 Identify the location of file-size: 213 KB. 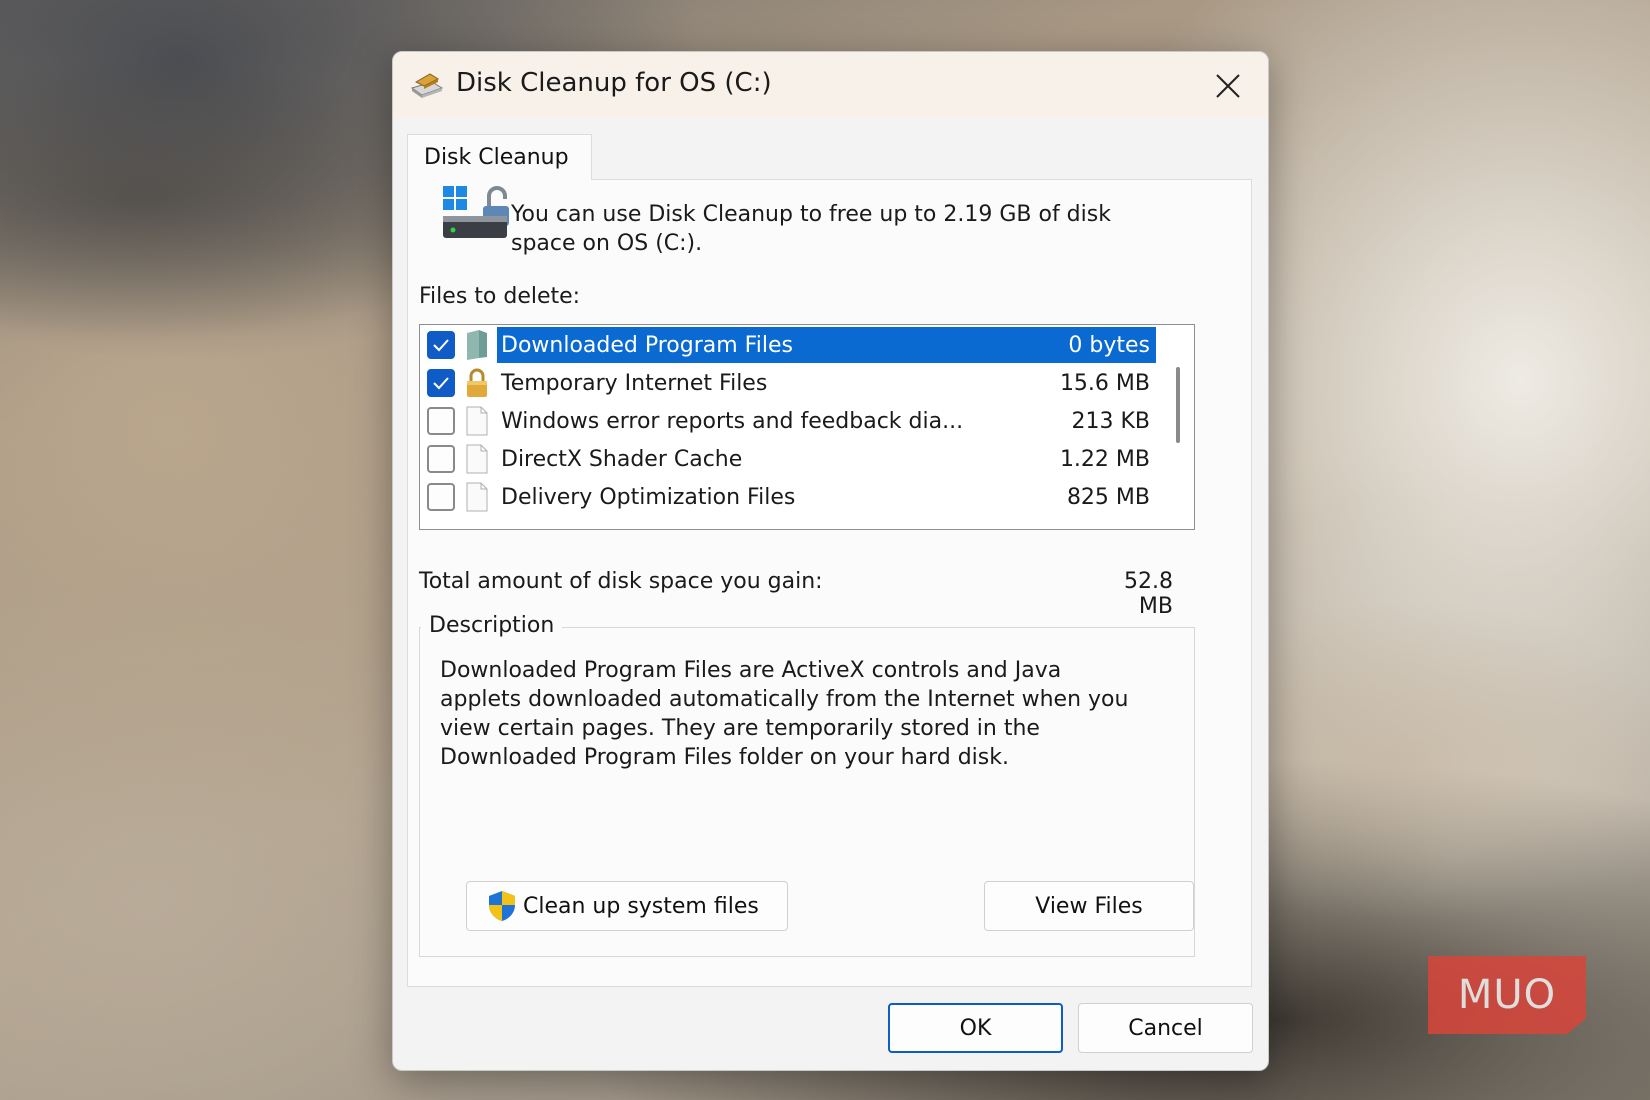
(1110, 421).